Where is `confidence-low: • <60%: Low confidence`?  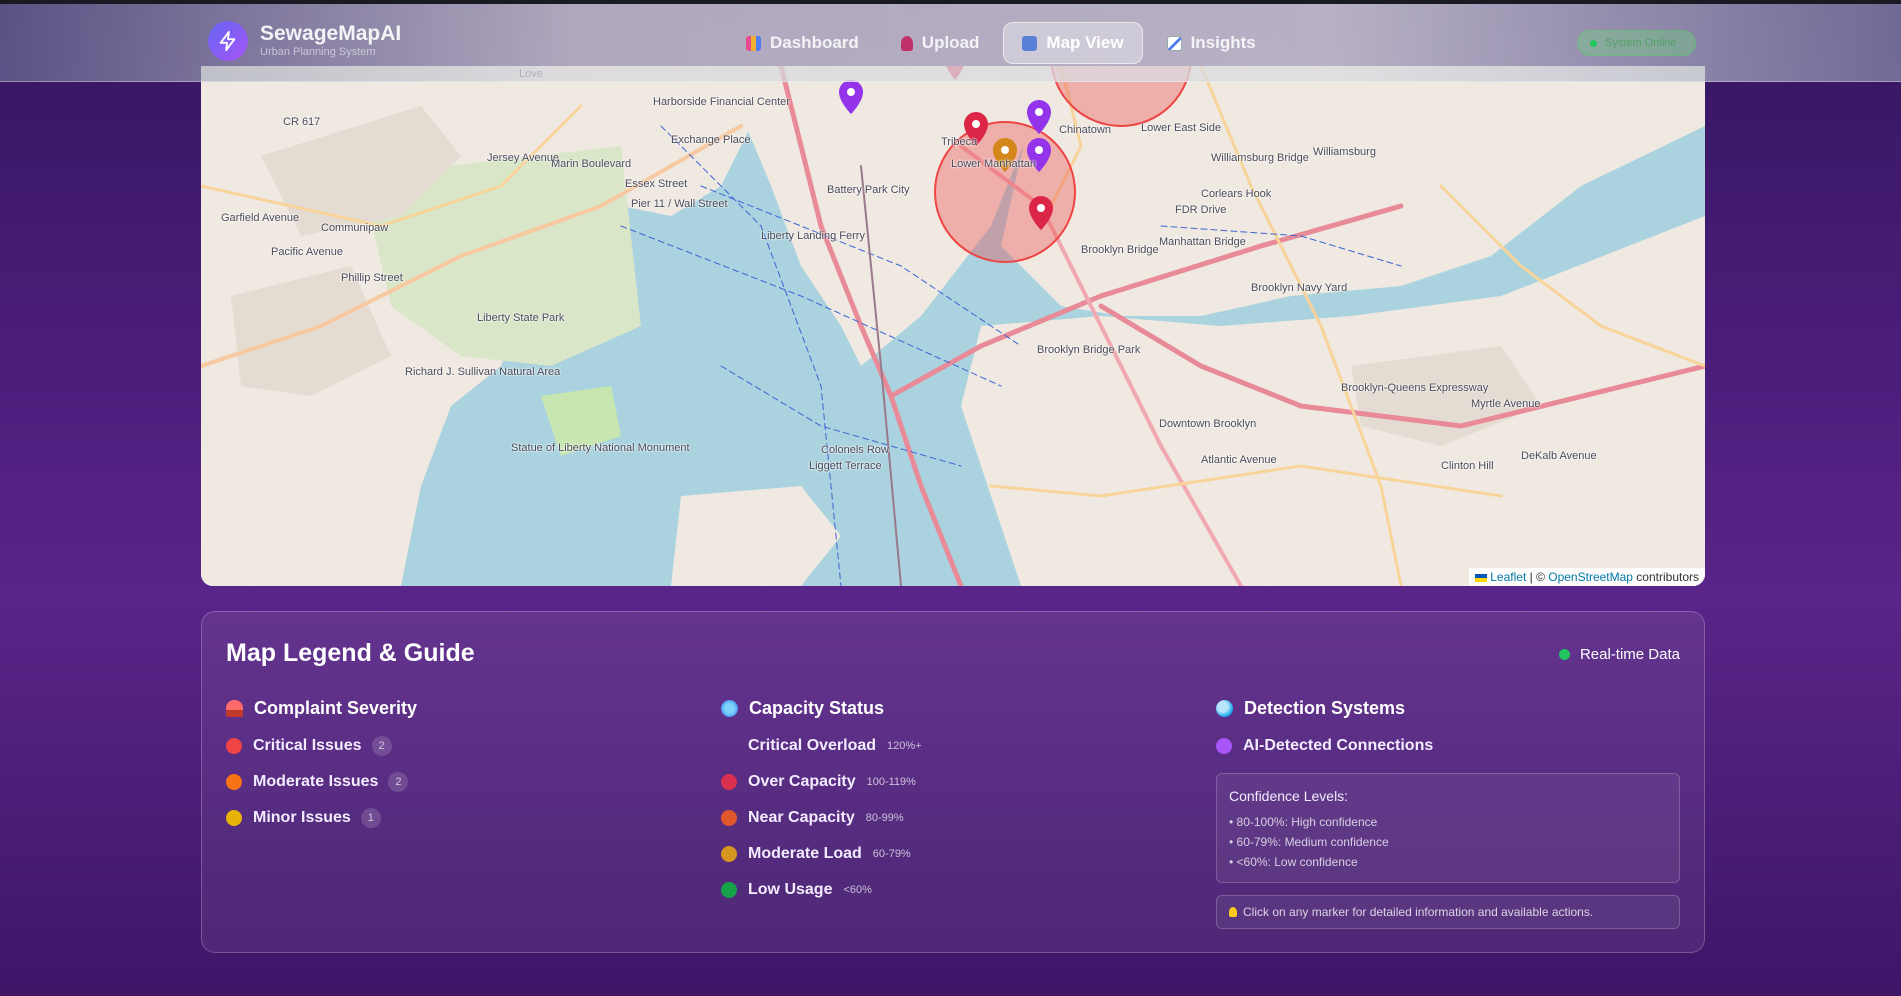
confidence-low: • <60%: Low confidence is located at coordinates (1293, 862).